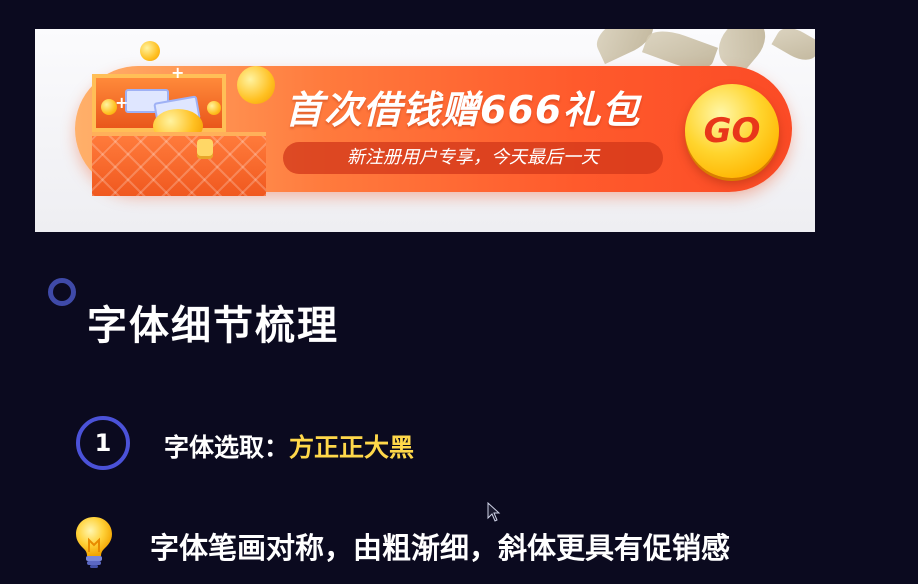  I want to click on ring-icon, so click(62, 292).